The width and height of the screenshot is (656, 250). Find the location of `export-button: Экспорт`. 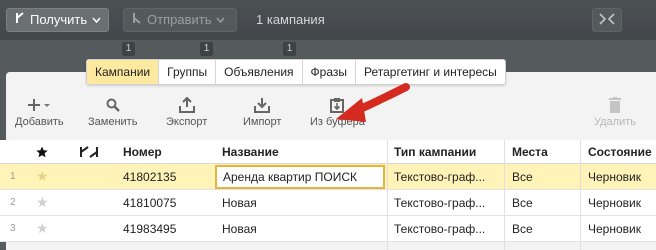

export-button: Экспорт is located at coordinates (186, 111).